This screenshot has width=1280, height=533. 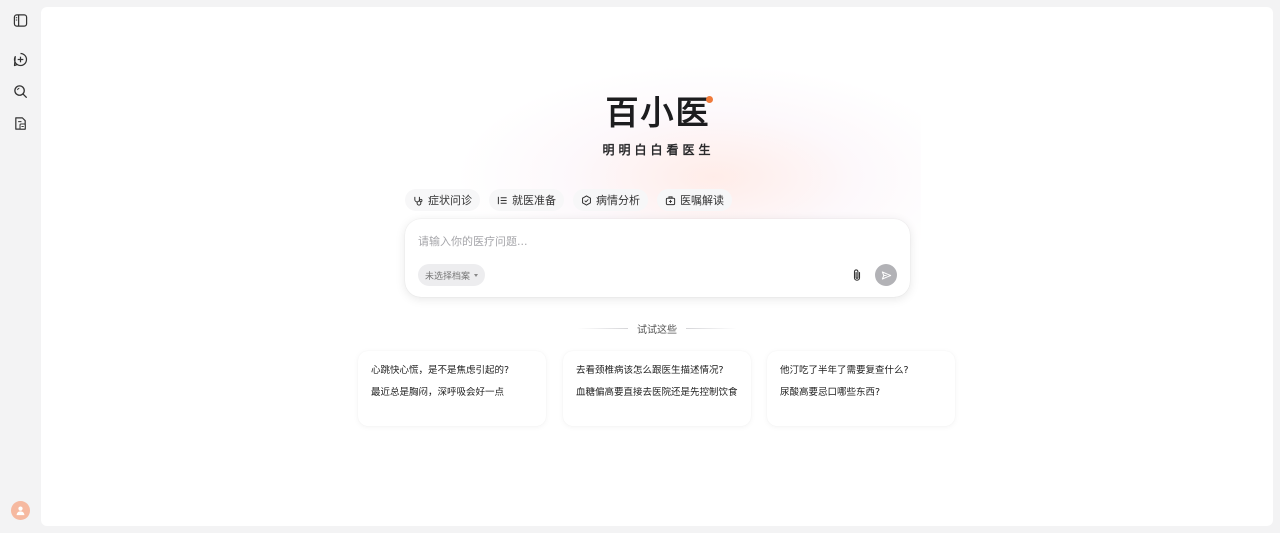 I want to click on search-icon, so click(x=20, y=91).